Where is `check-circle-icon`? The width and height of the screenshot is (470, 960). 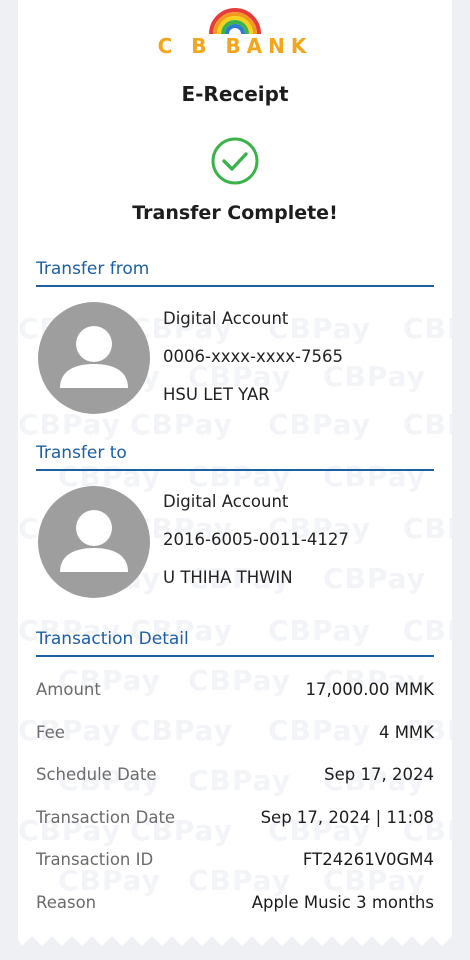 check-circle-icon is located at coordinates (235, 161).